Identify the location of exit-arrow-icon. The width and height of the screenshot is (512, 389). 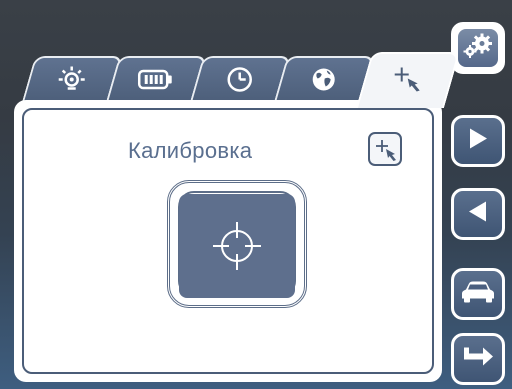
(478, 359).